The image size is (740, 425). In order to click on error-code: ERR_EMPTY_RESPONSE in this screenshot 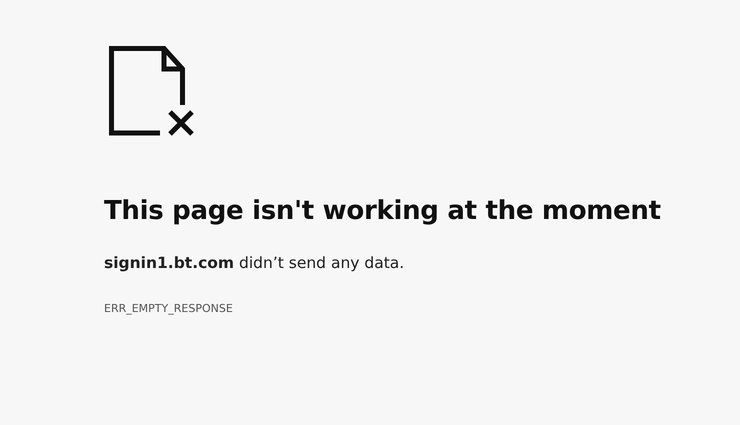, I will do `click(168, 308)`.